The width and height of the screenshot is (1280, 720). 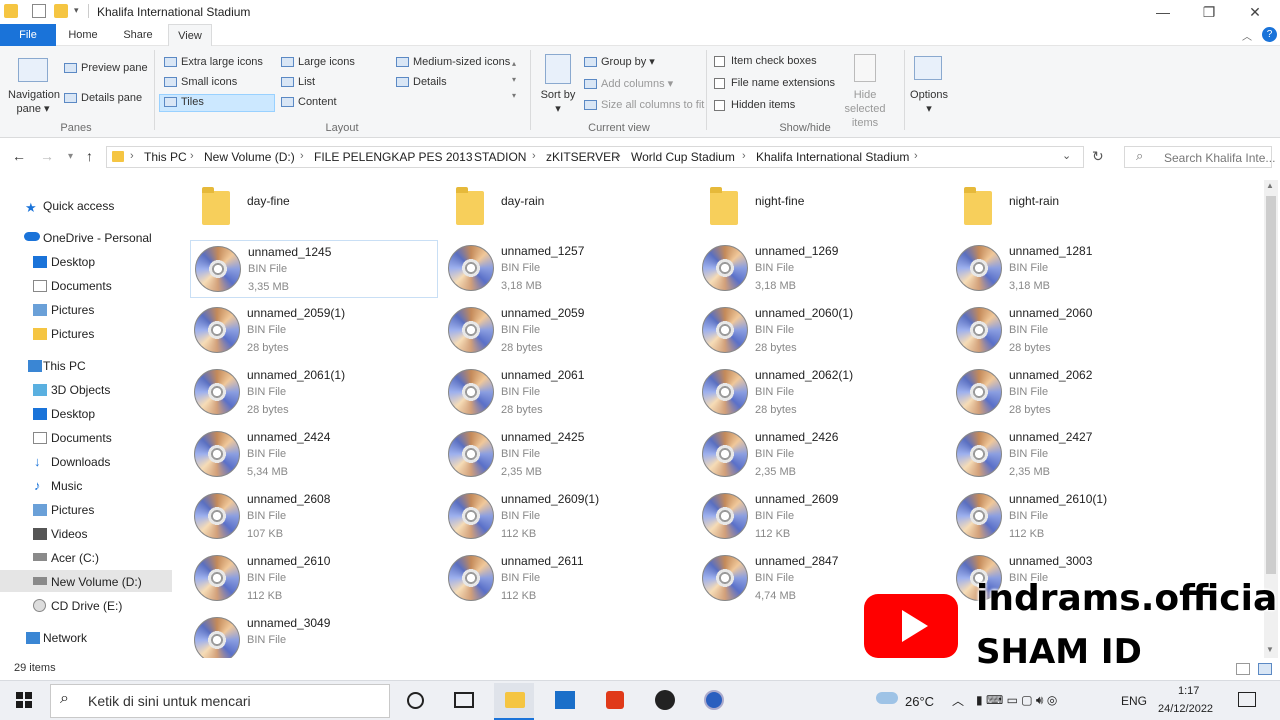 What do you see at coordinates (568, 331) in the screenshot?
I see `file-tile: unnamed_2059 BIN File 28 bytes` at bounding box center [568, 331].